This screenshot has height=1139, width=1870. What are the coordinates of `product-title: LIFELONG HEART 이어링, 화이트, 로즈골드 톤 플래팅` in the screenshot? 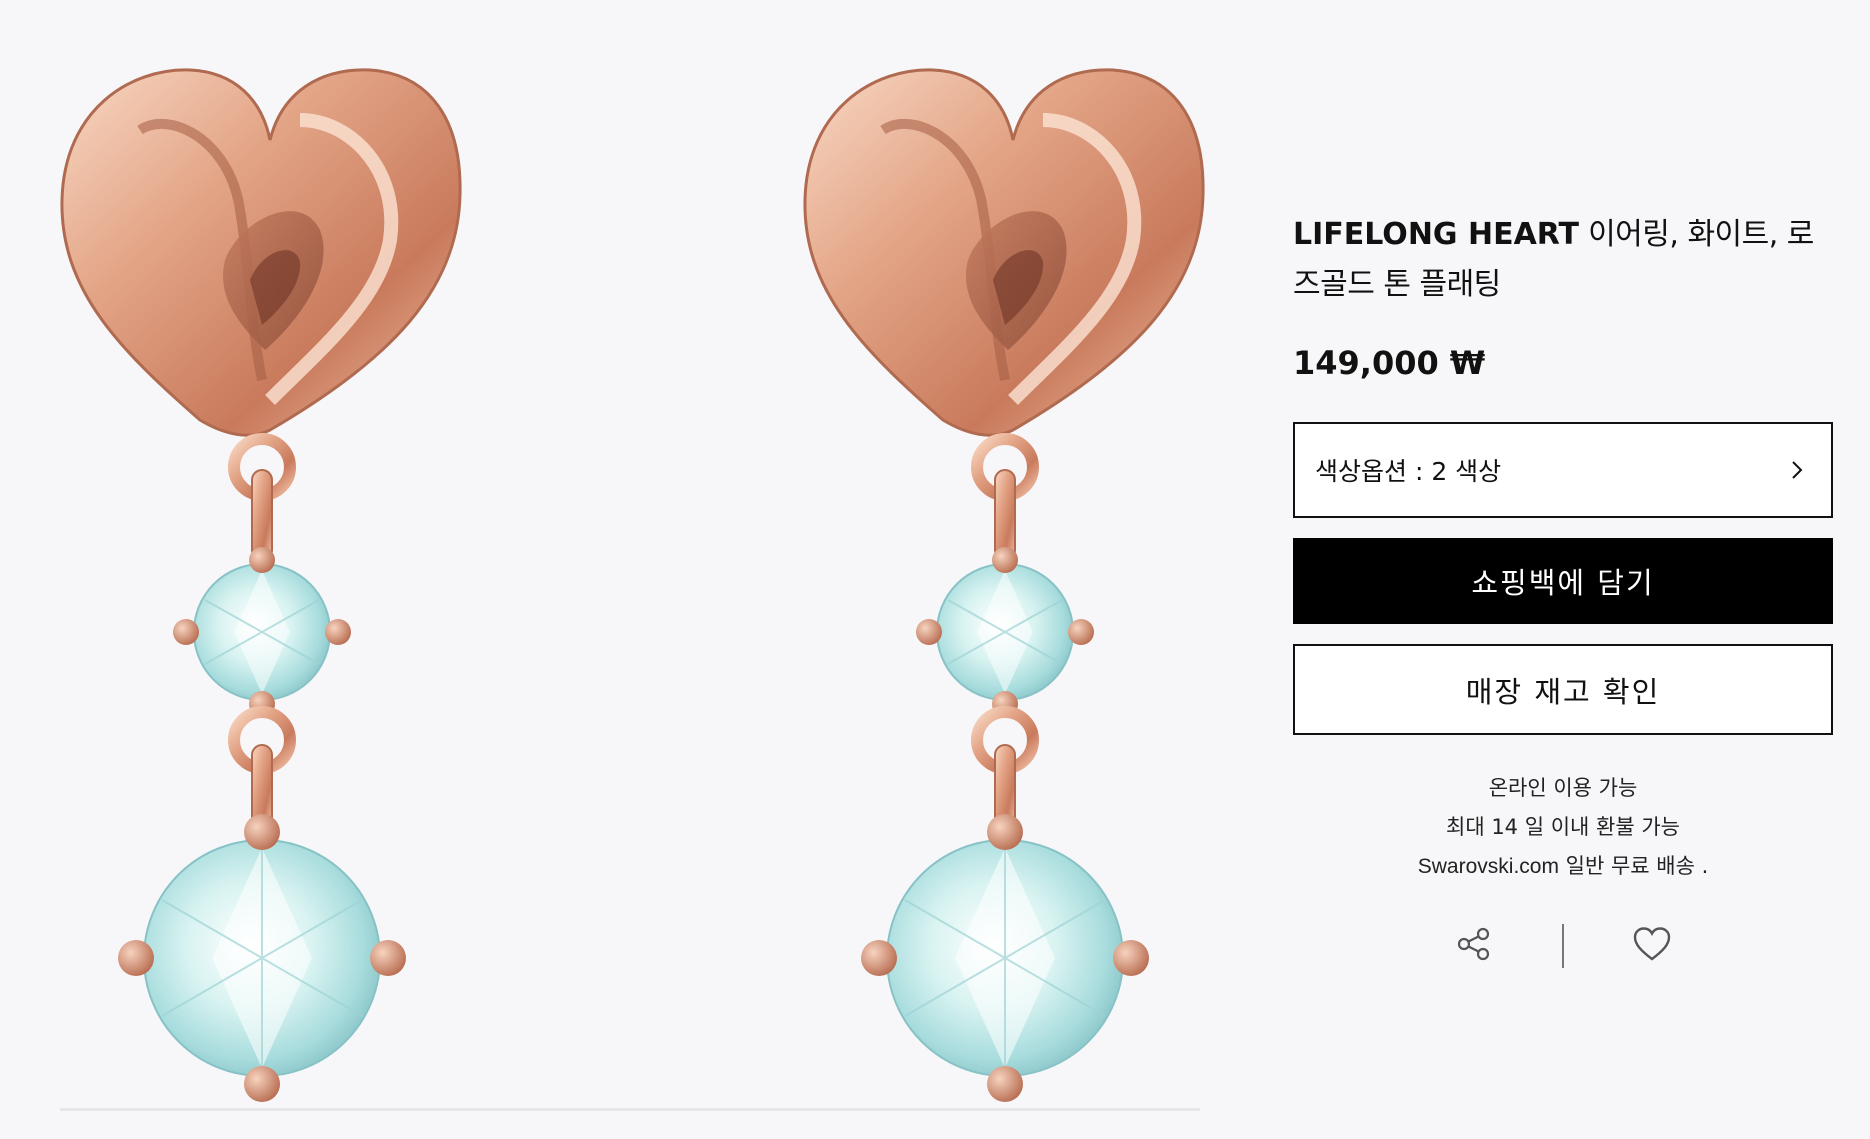 It's located at (1563, 260).